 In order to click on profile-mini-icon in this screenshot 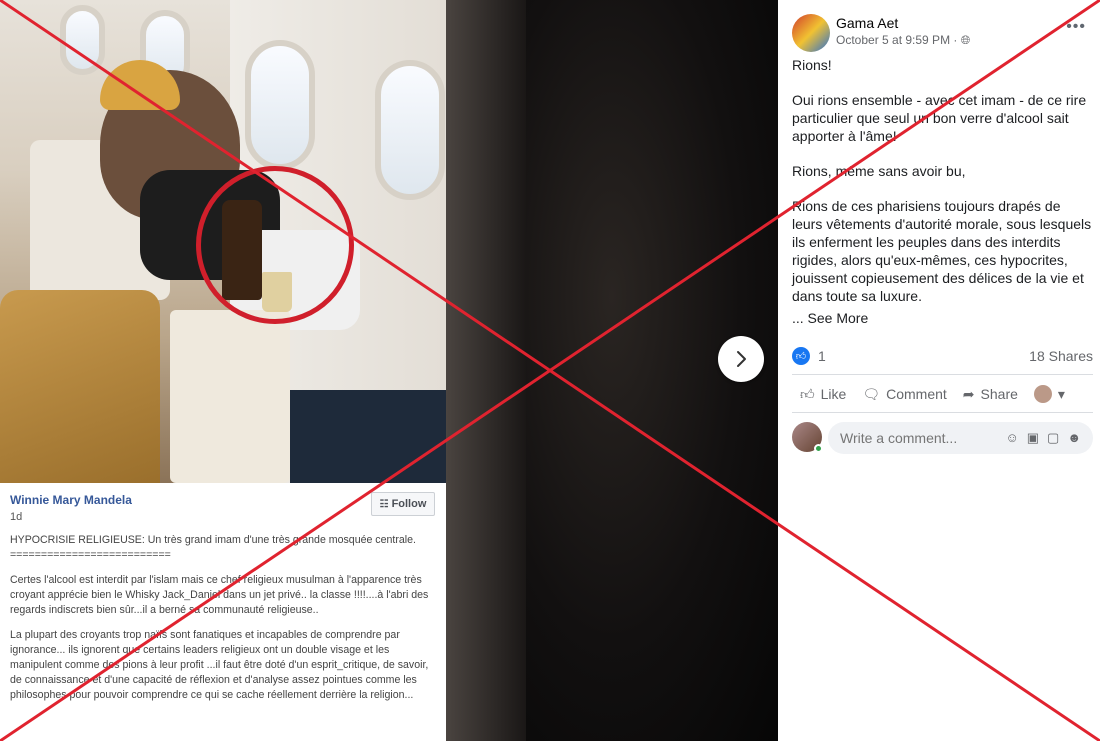, I will do `click(1042, 394)`.